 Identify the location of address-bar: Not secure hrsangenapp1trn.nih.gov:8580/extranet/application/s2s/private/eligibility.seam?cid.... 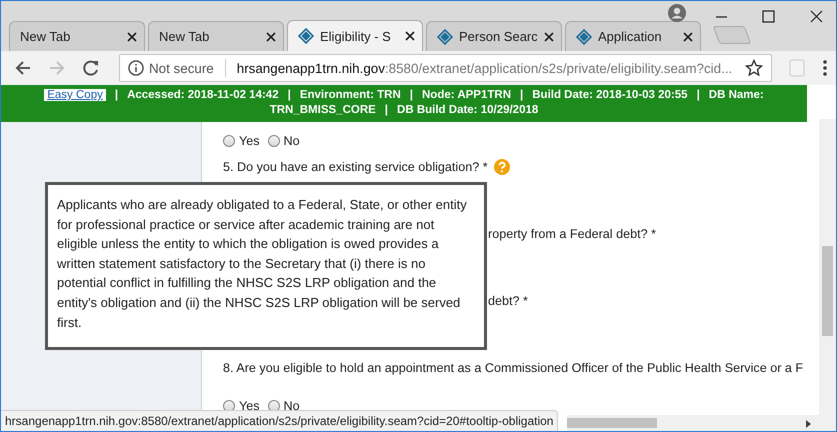
(445, 68).